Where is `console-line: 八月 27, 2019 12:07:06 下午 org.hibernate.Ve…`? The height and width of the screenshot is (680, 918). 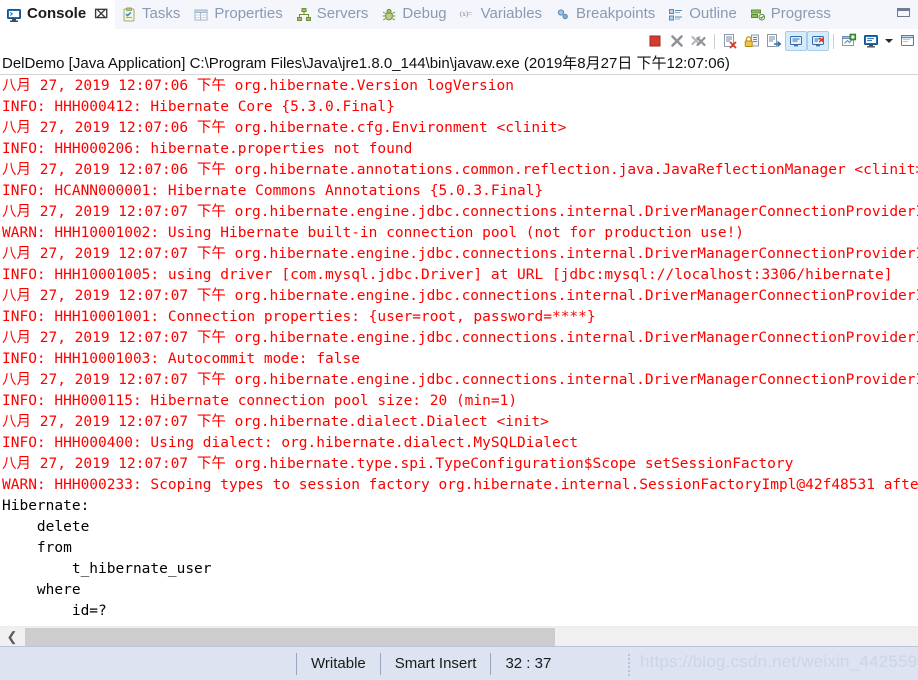 console-line: 八月 27, 2019 12:07:06 下午 org.hibernate.Ve… is located at coordinates (258, 86).